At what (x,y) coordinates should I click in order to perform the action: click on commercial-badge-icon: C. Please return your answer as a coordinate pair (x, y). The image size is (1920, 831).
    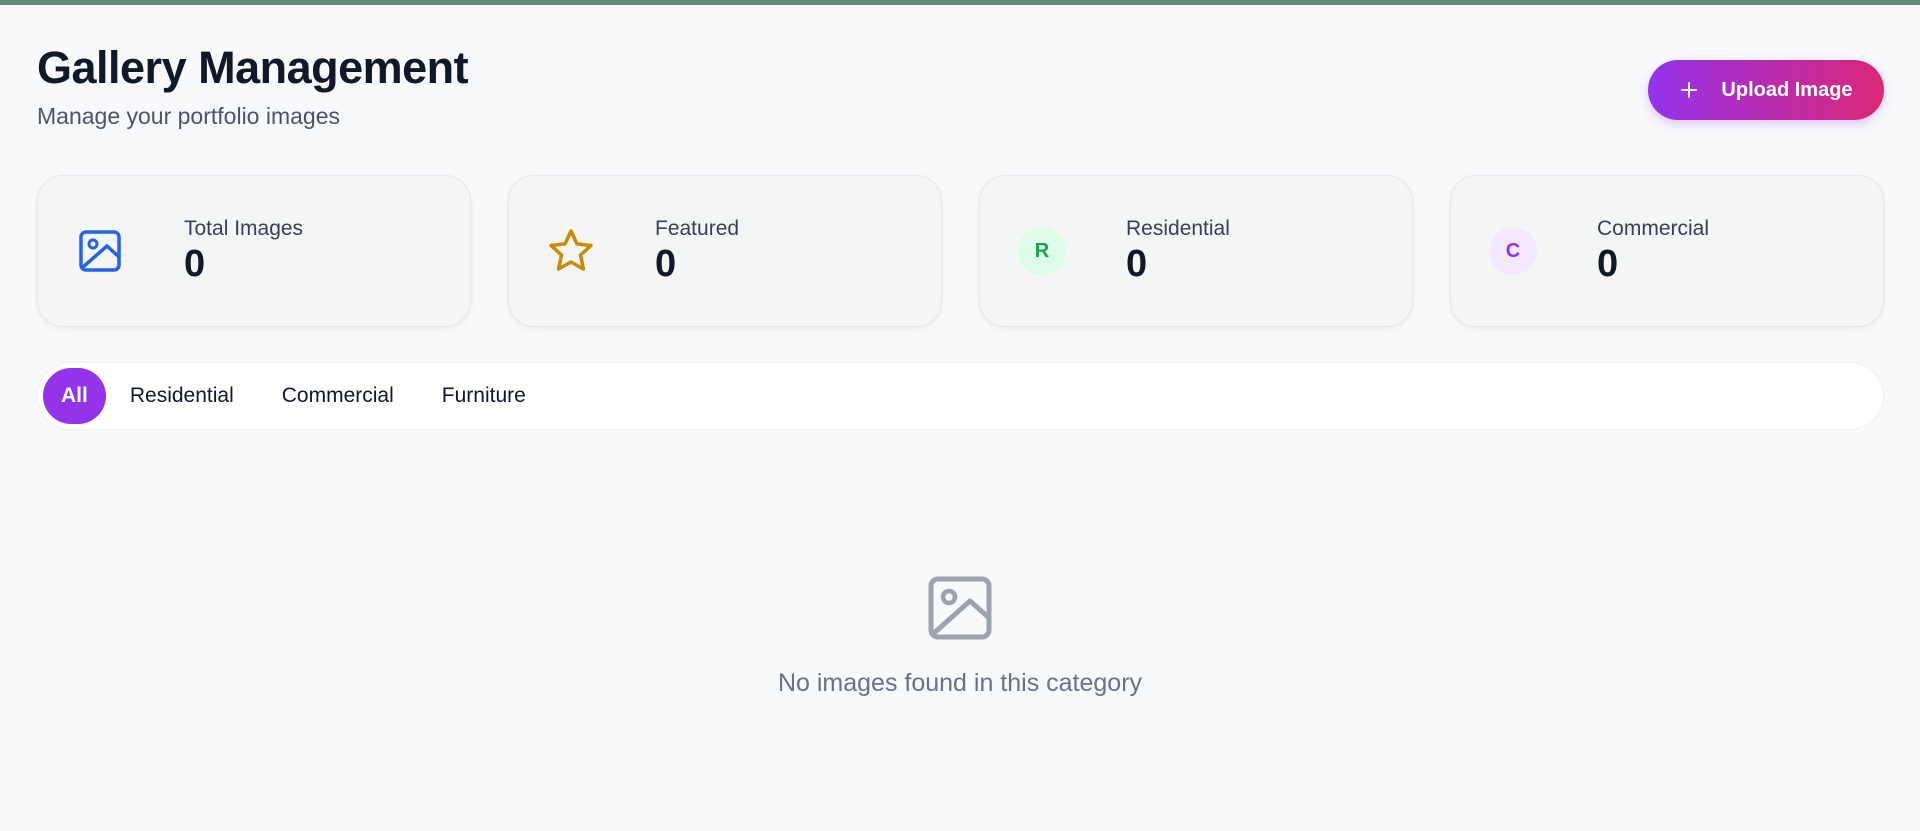
    Looking at the image, I should click on (1513, 251).